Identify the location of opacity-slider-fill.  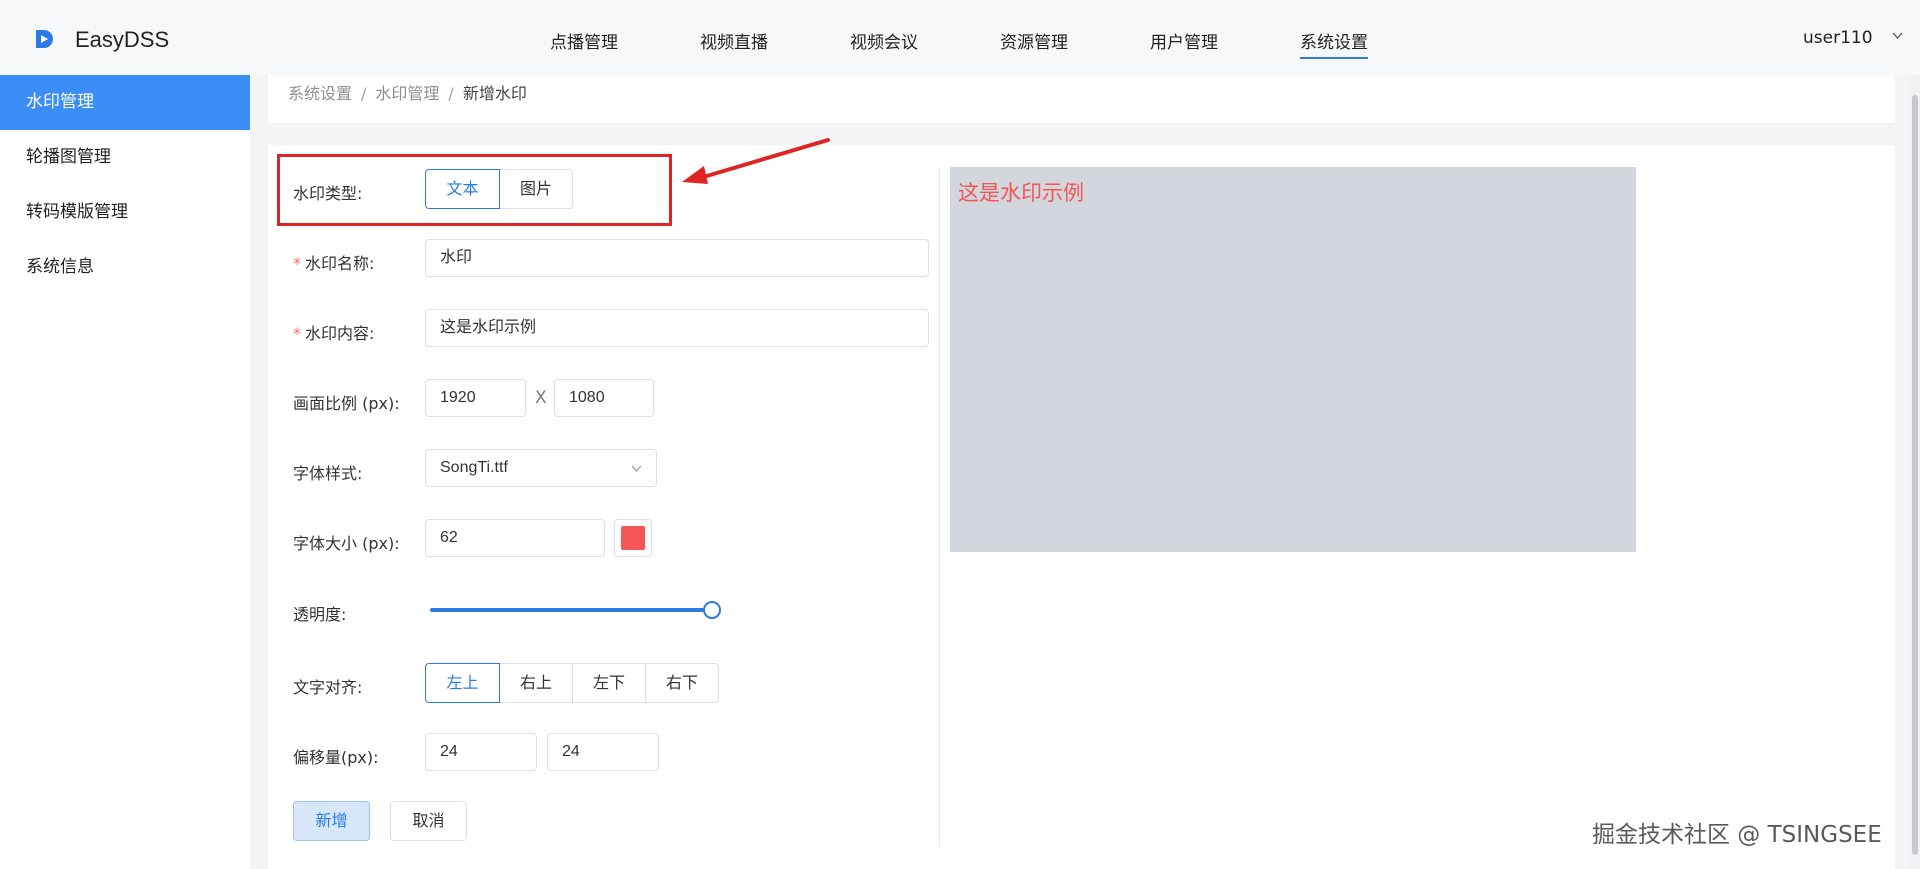
(571, 610).